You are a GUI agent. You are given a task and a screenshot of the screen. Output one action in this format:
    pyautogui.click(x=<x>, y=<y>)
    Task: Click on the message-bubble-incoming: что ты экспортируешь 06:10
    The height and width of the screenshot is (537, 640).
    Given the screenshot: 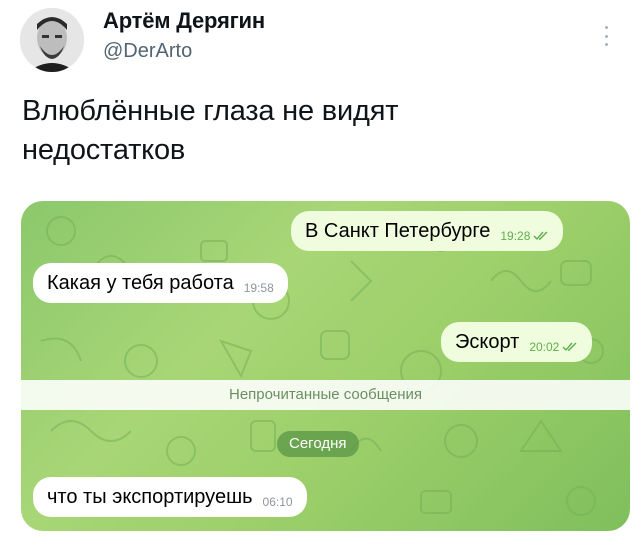 What is the action you would take?
    pyautogui.click(x=170, y=497)
    